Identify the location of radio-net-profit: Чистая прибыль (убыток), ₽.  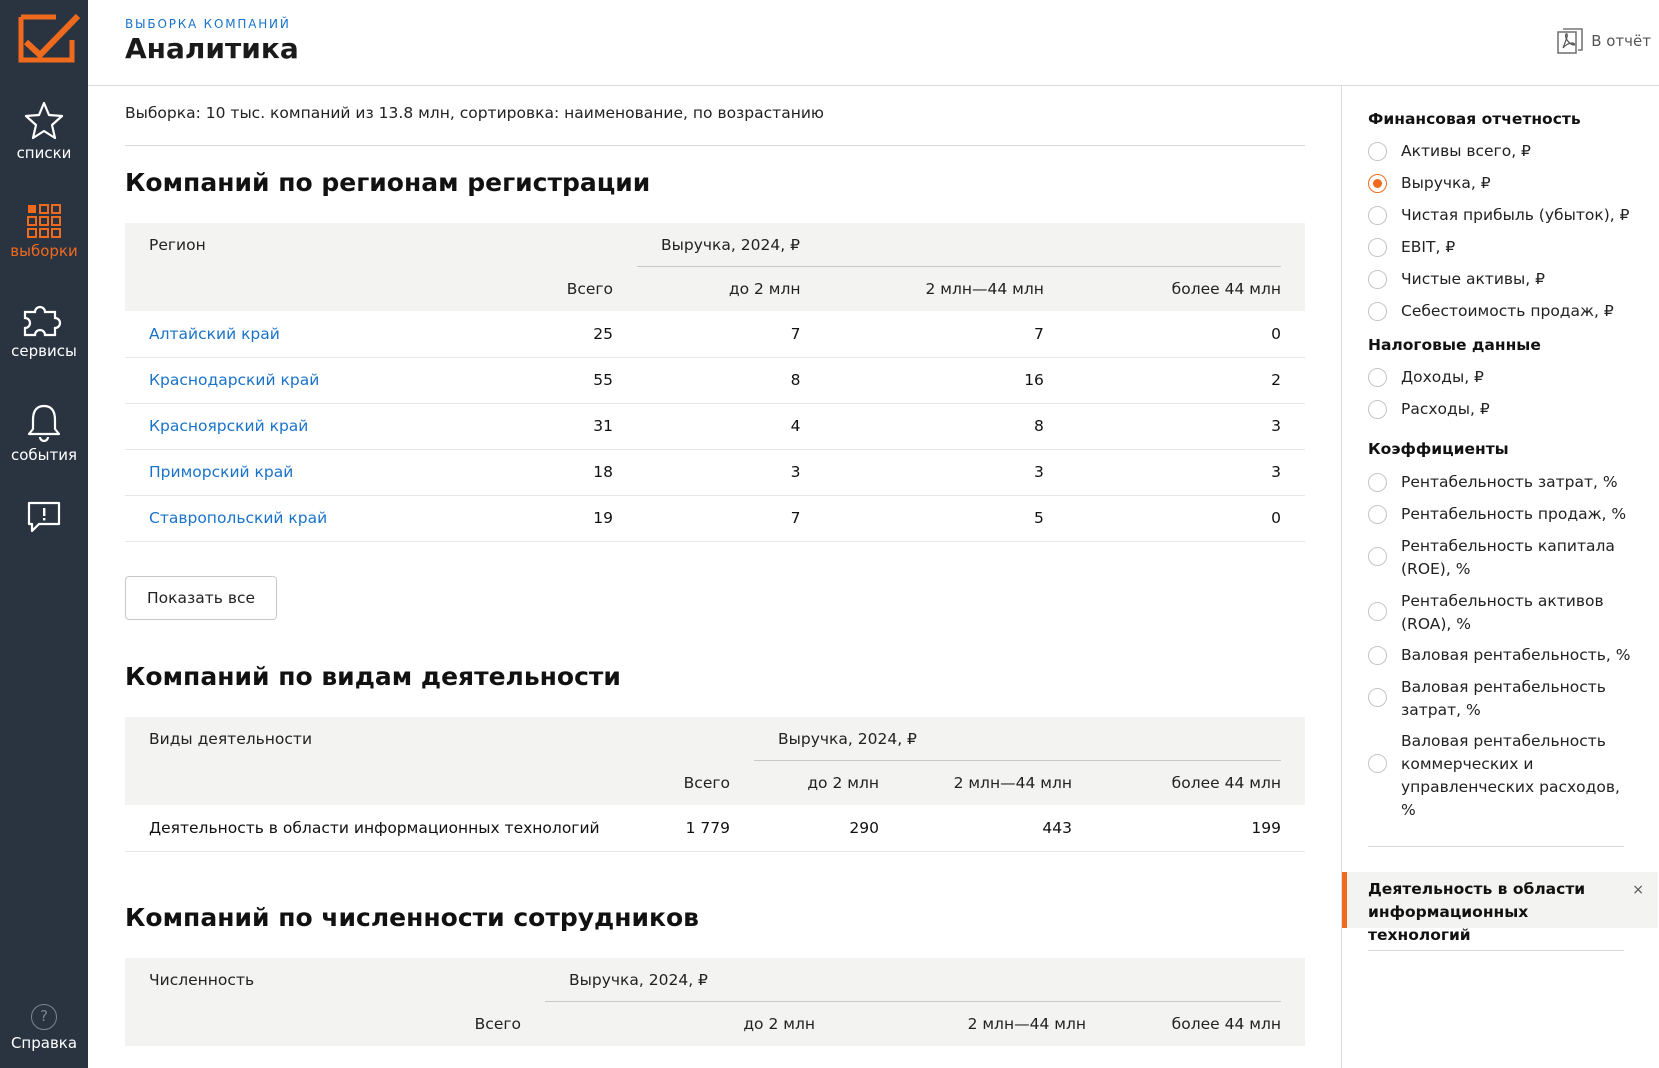
(1499, 215).